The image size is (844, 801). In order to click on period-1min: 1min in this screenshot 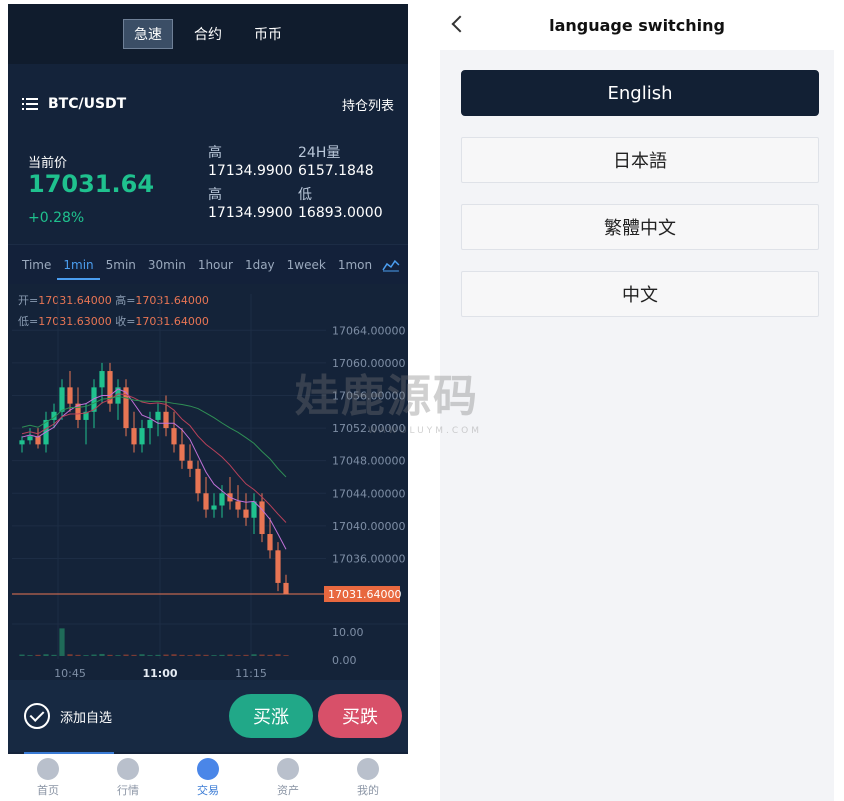, I will do `click(78, 265)`.